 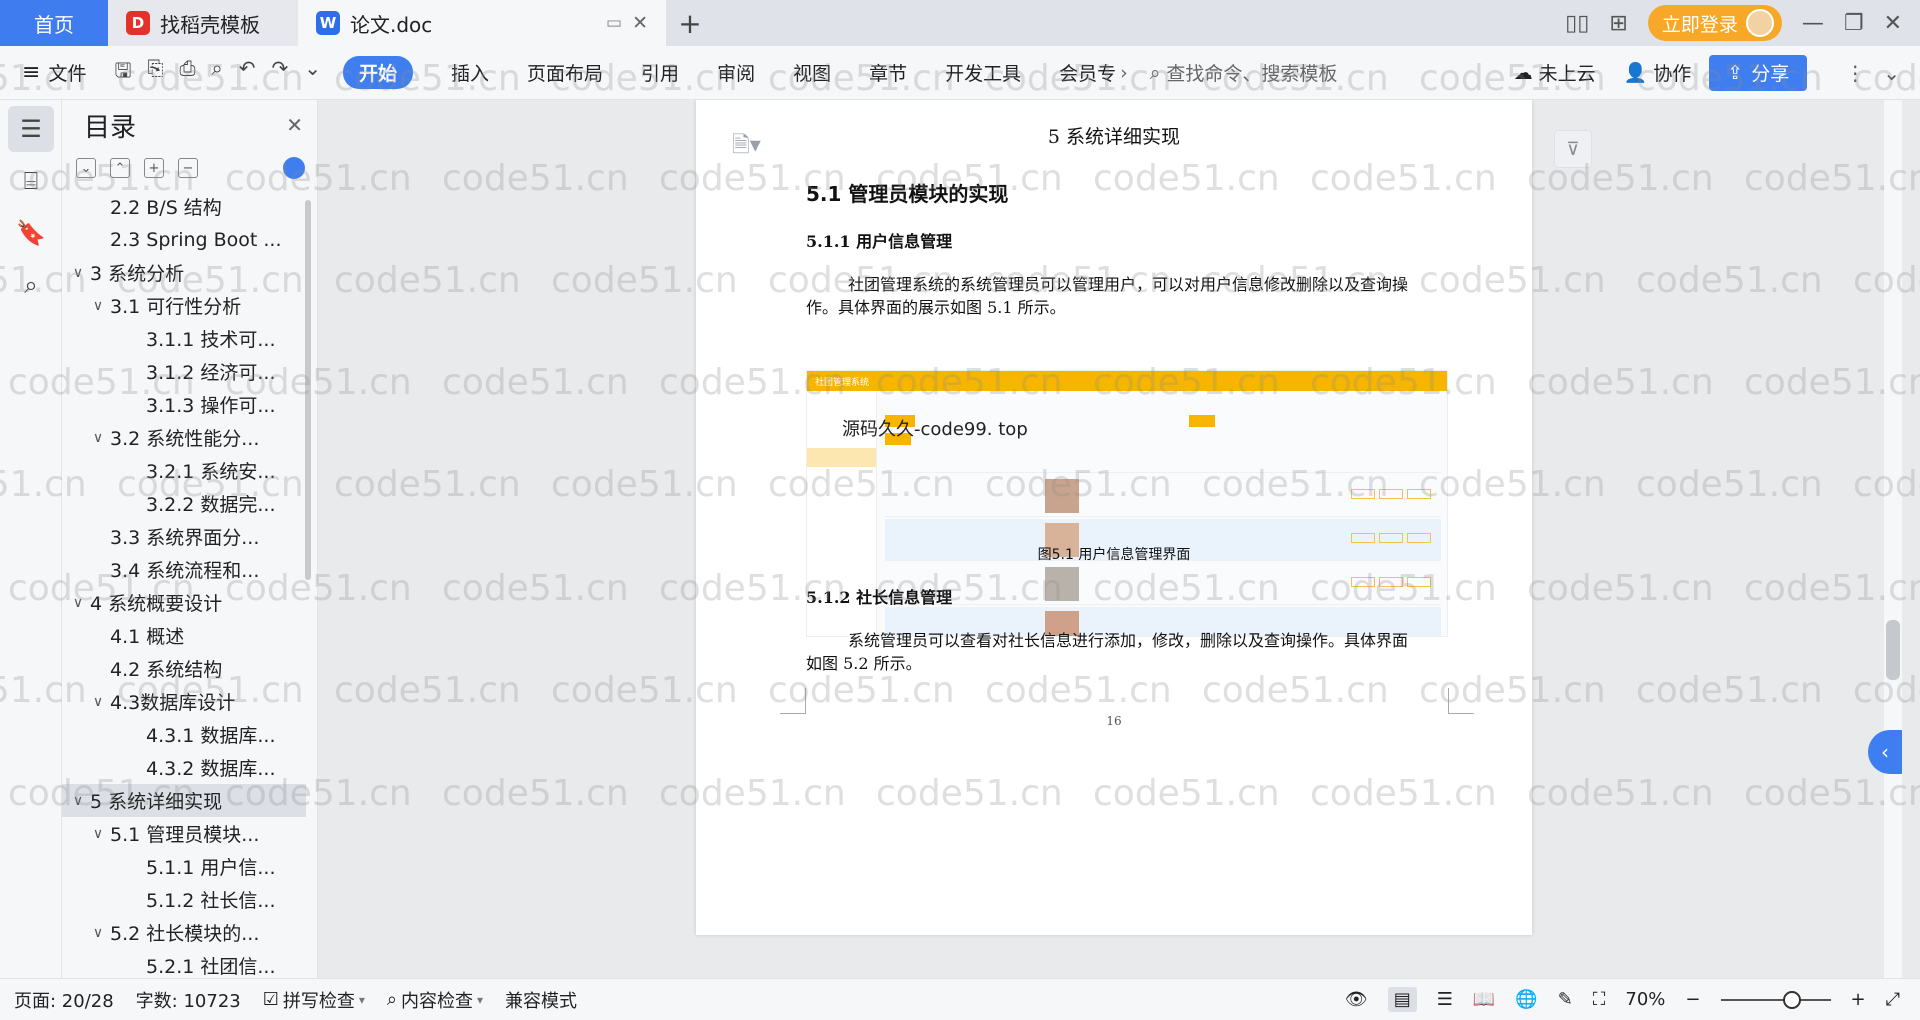 What do you see at coordinates (314, 1000) in the screenshot?
I see `spell-check-button: ☑ 拼写检查 ▾` at bounding box center [314, 1000].